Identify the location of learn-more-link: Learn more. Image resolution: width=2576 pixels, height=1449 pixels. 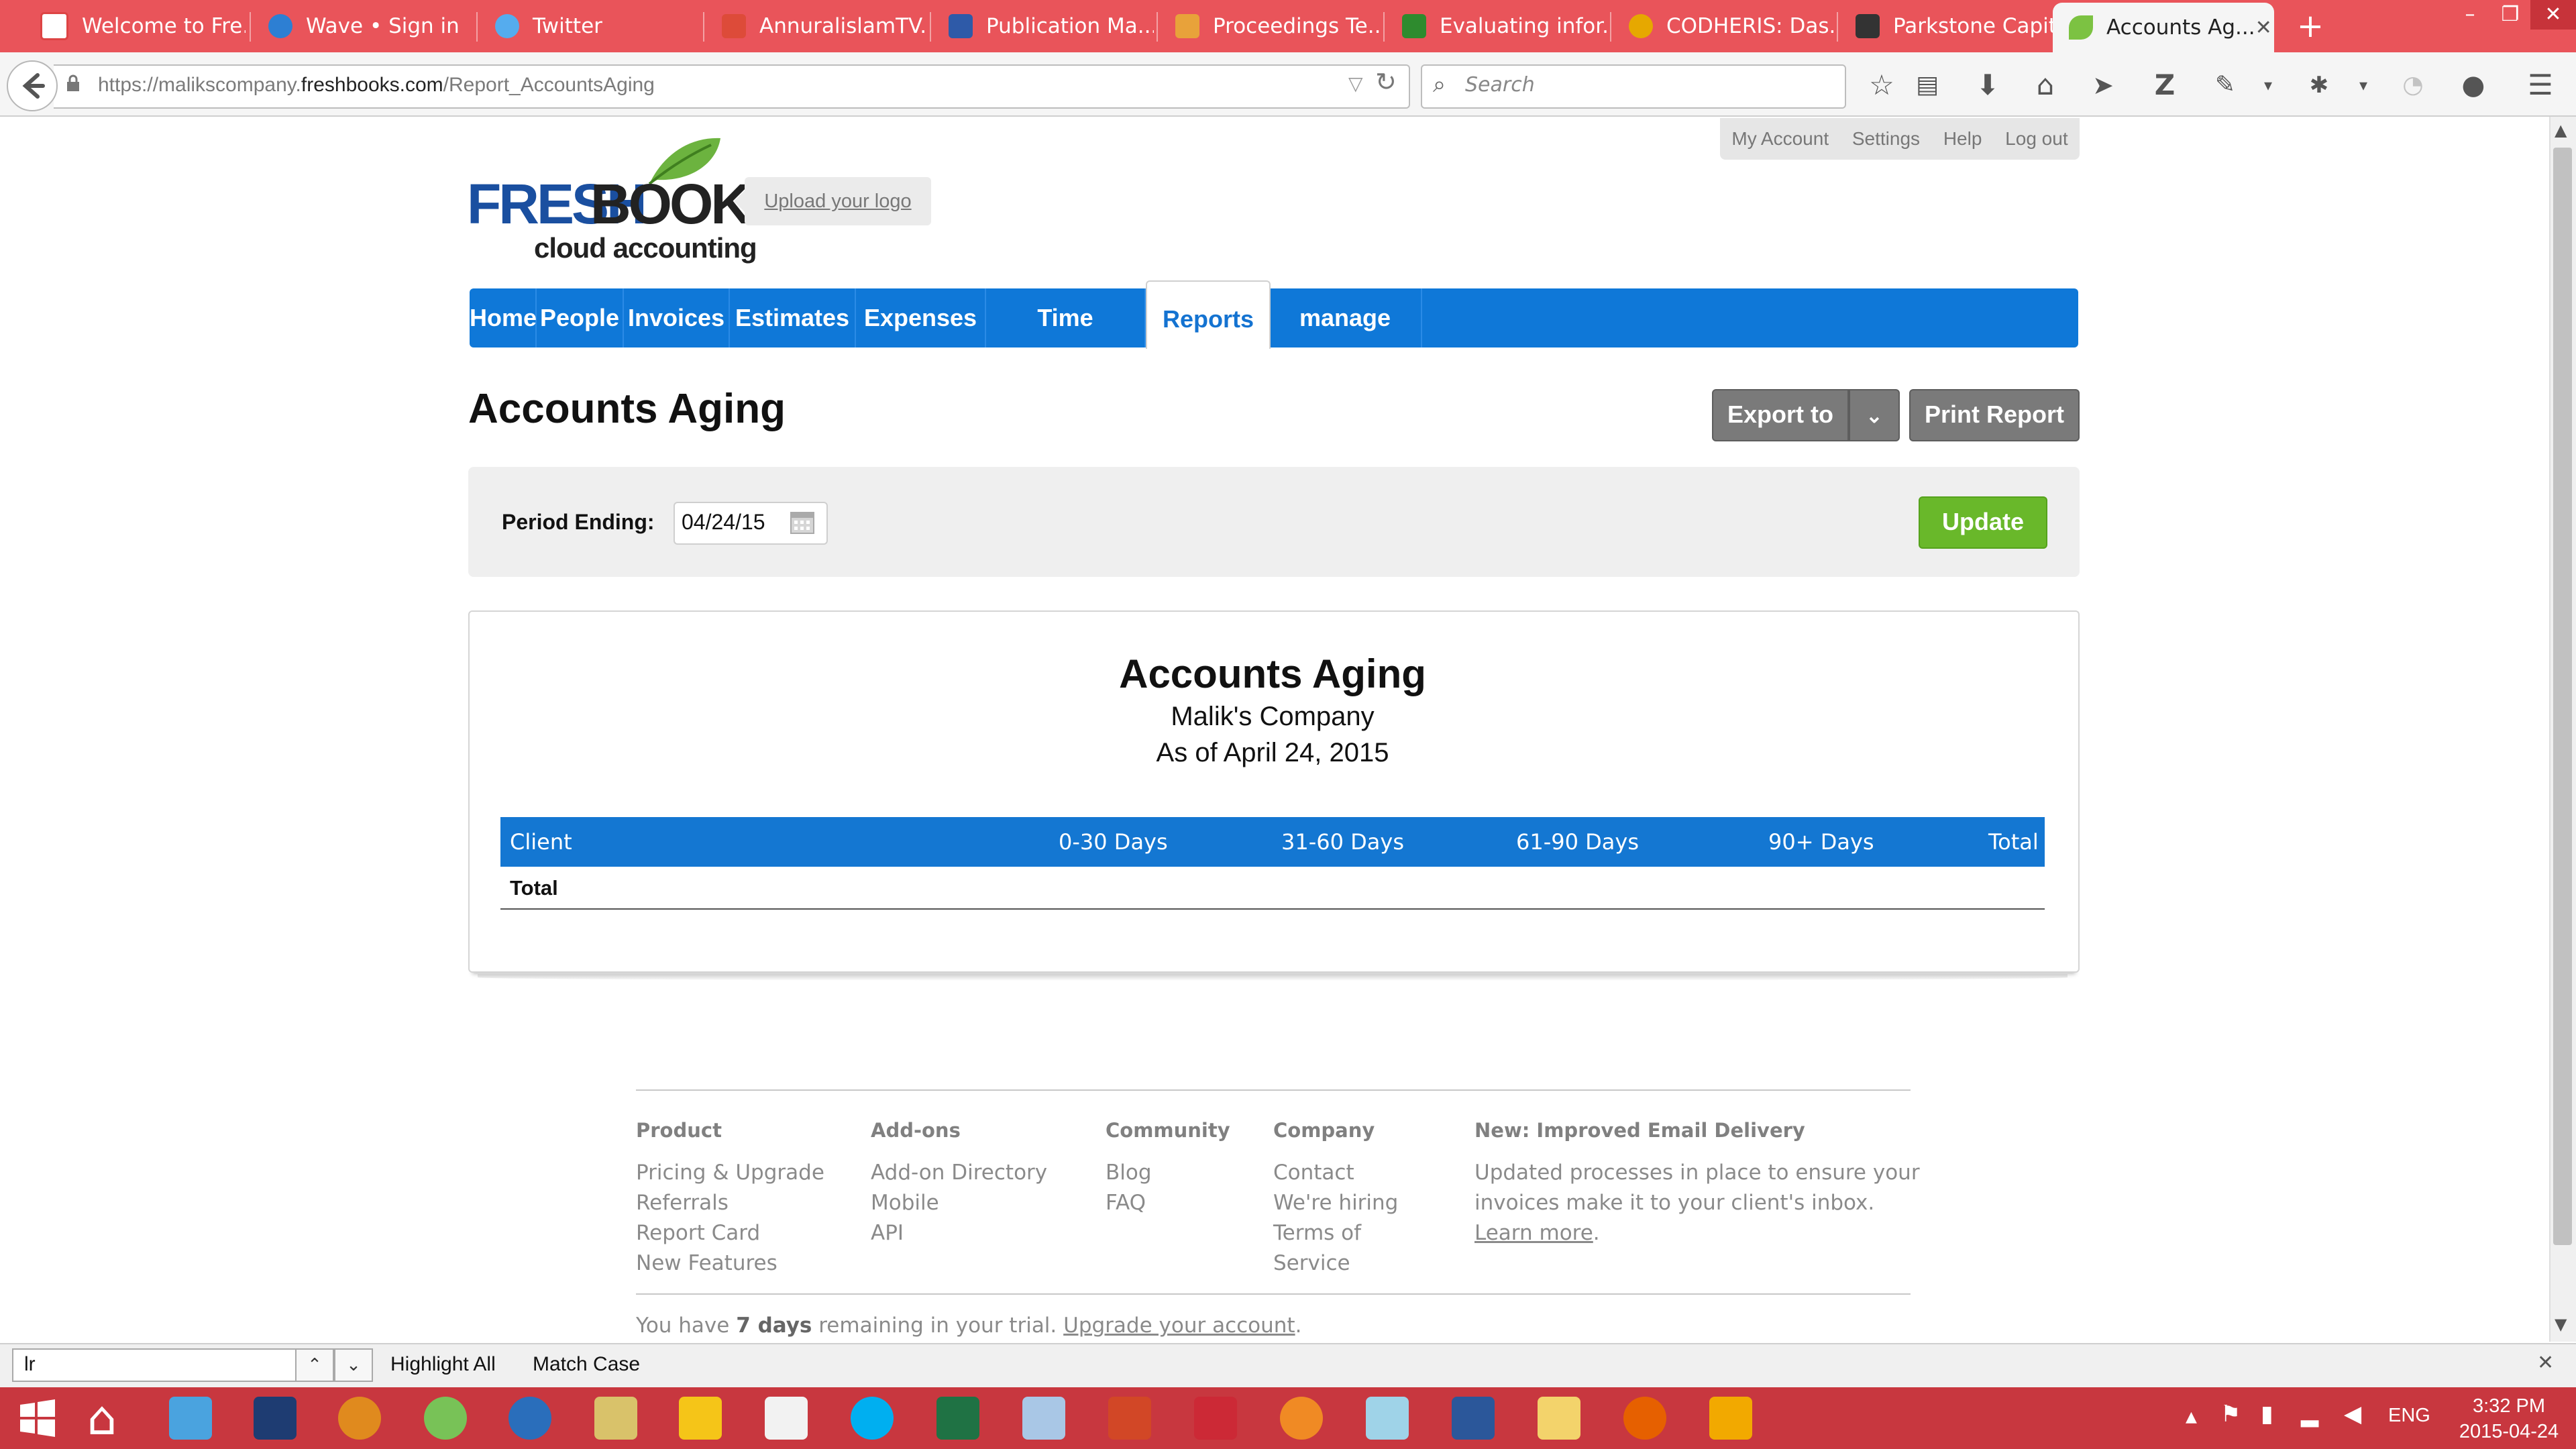
(1533, 1233).